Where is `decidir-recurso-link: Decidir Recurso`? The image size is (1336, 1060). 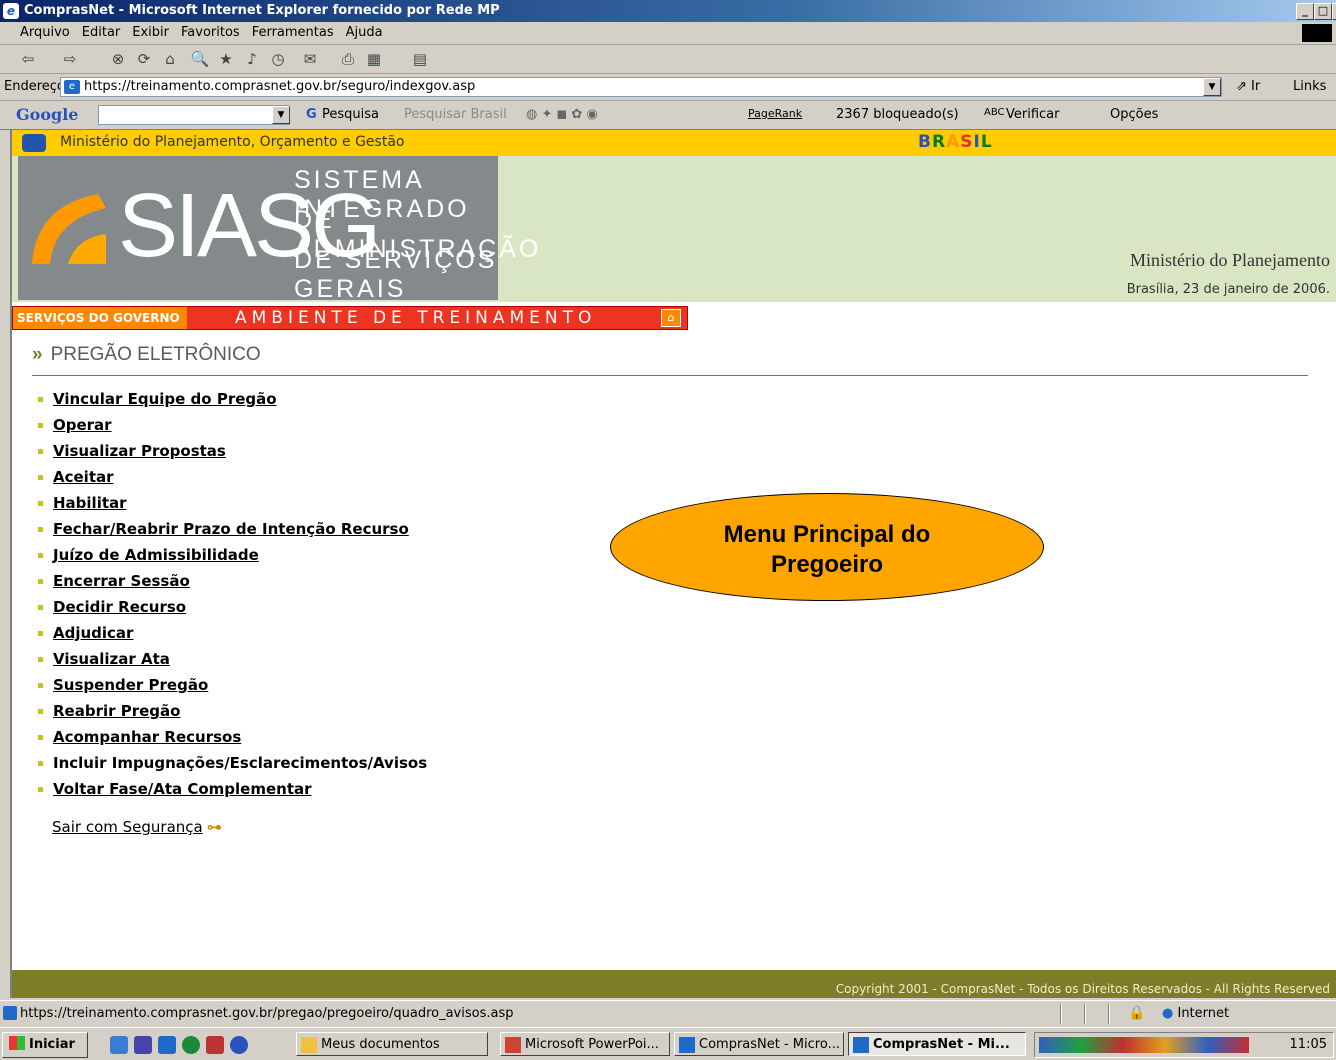
decidir-recurso-link: Decidir Recurso is located at coordinates (119, 607).